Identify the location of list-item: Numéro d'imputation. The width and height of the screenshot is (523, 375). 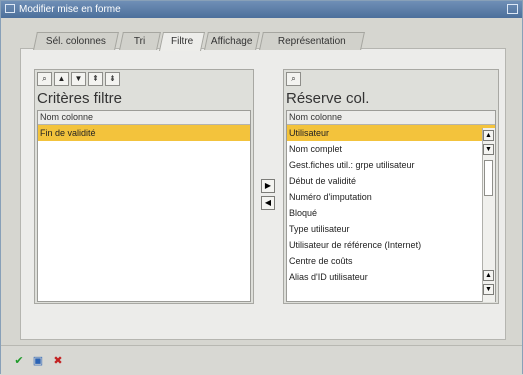
(391, 197).